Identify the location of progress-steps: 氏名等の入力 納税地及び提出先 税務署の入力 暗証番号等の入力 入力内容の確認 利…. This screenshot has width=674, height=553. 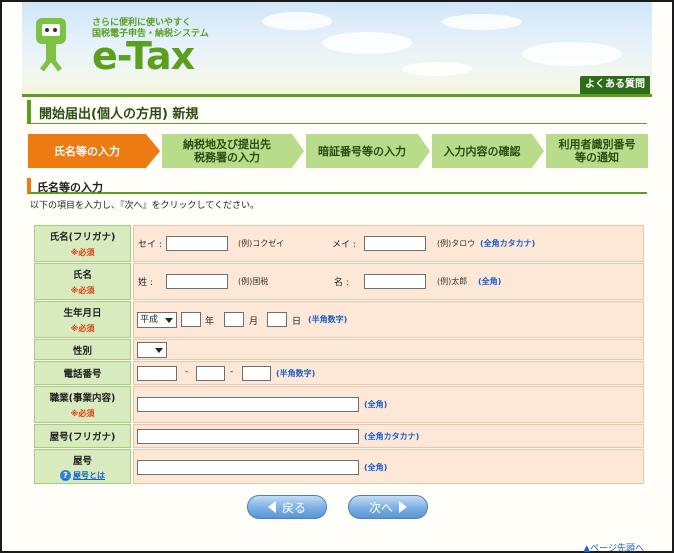
(338, 151).